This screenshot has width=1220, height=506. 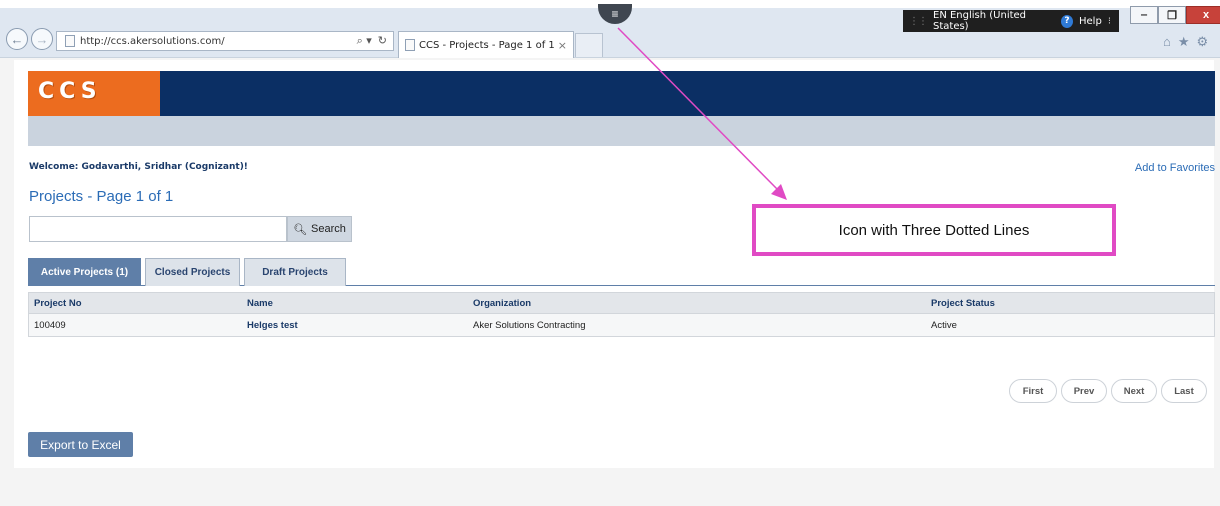 What do you see at coordinates (1203, 15) in the screenshot?
I see `close-button: x` at bounding box center [1203, 15].